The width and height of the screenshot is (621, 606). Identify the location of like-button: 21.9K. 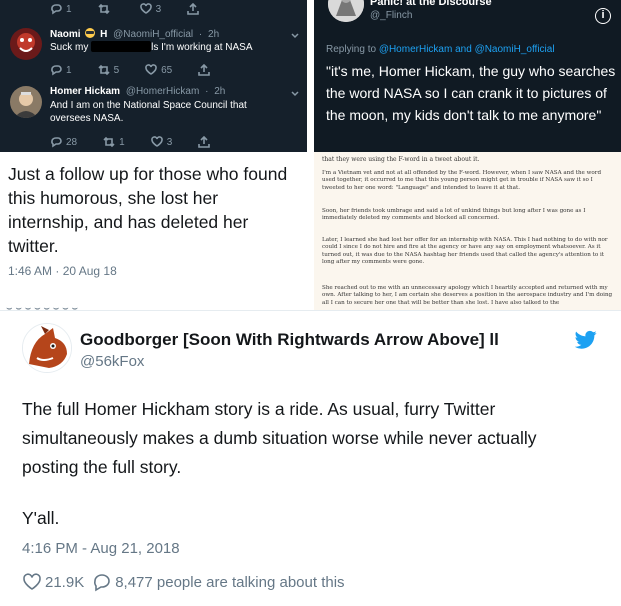
(53, 582).